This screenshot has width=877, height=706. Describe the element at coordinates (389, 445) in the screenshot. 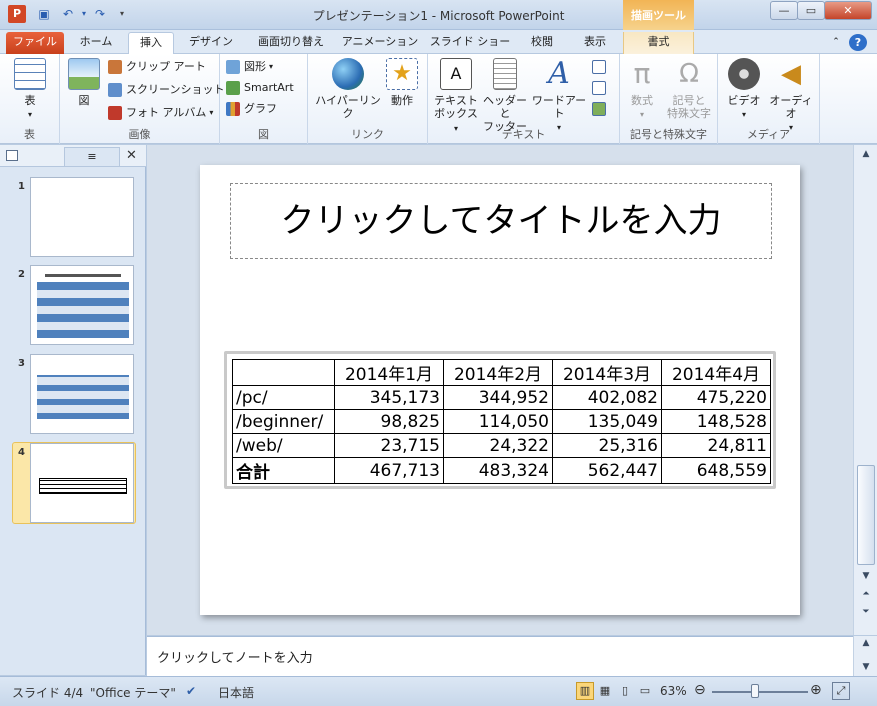

I see `table-cell: 23,715` at that location.